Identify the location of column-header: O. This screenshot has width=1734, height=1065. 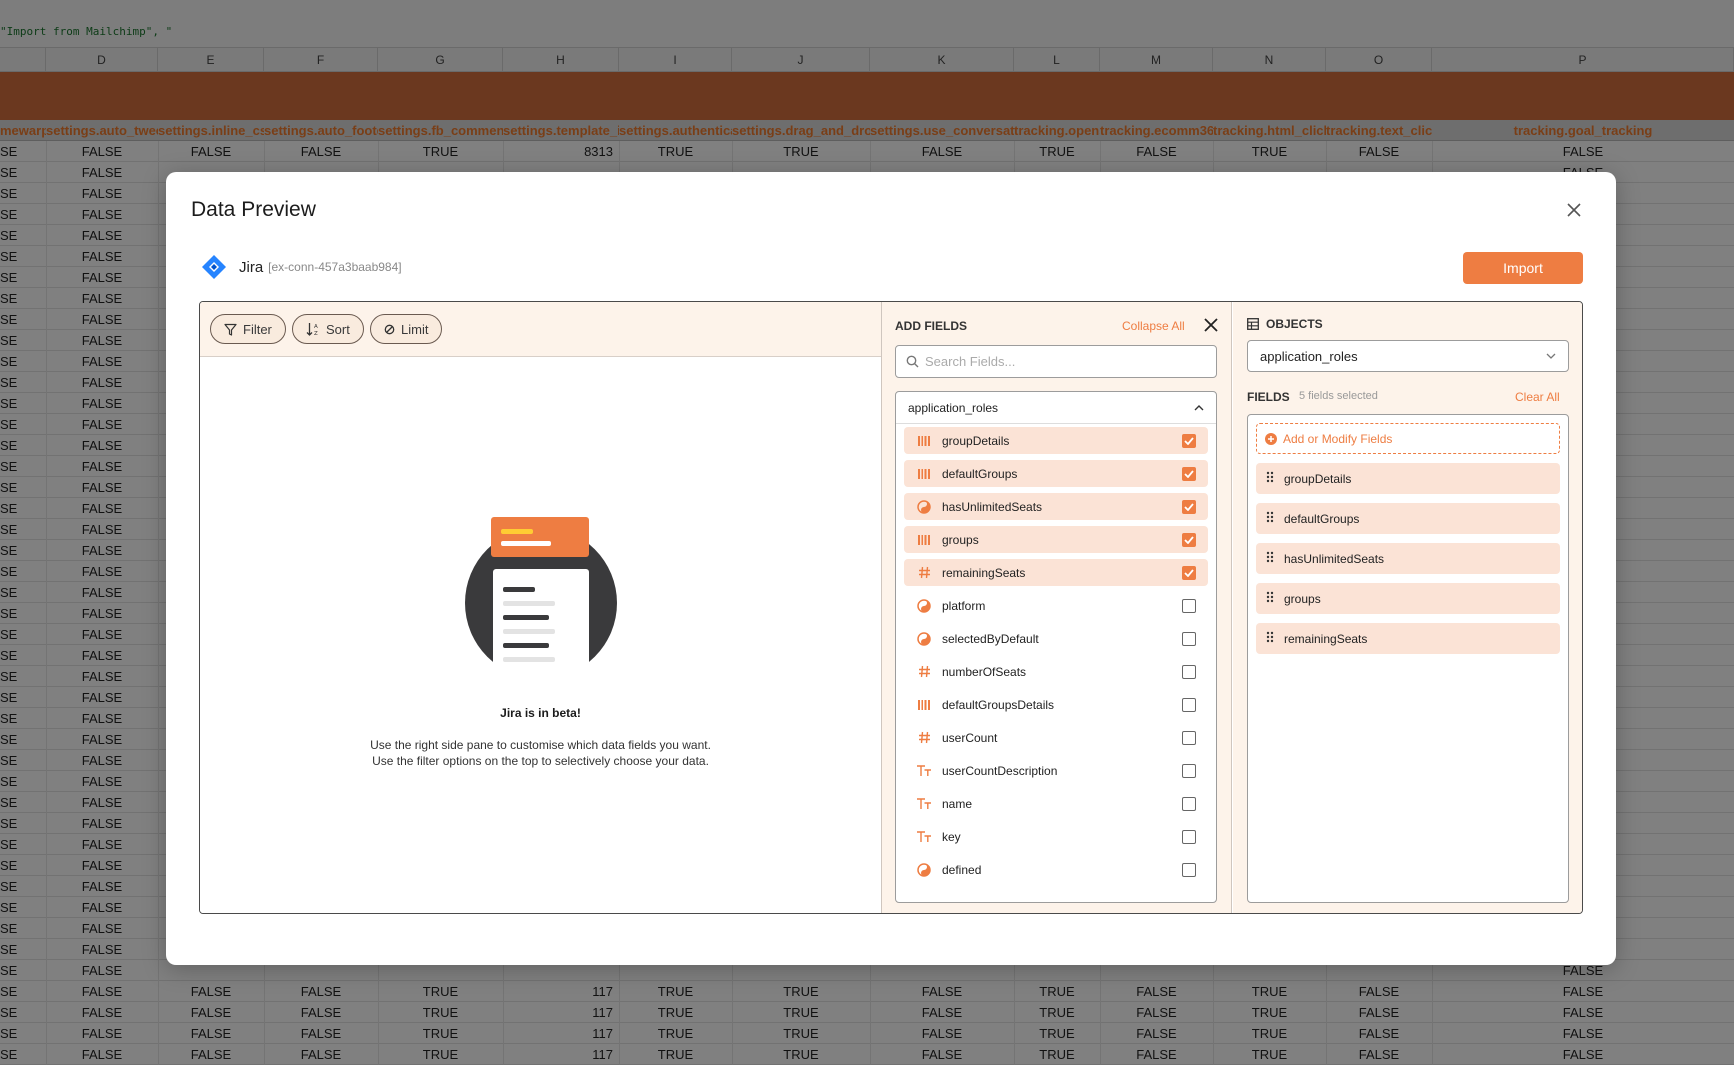
(1379, 60).